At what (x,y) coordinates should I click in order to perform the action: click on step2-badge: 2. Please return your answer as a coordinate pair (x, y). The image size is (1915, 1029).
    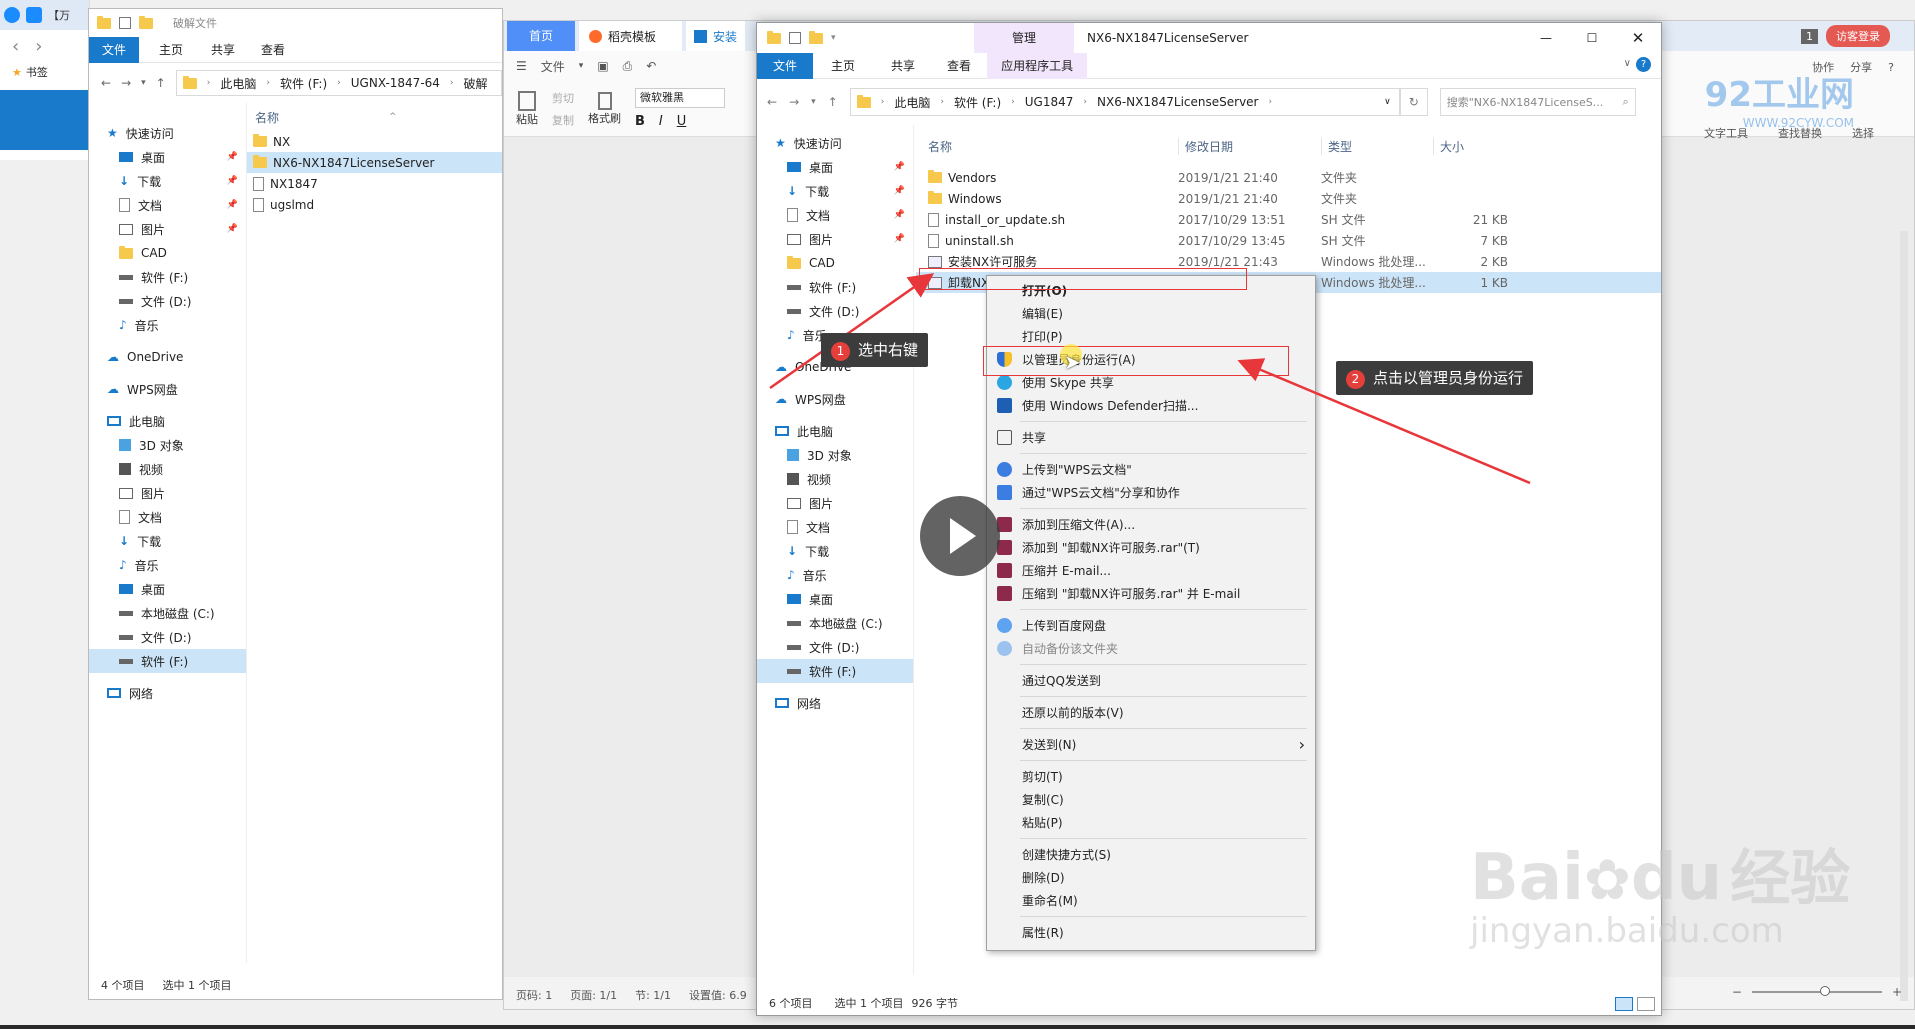
    Looking at the image, I should click on (1355, 379).